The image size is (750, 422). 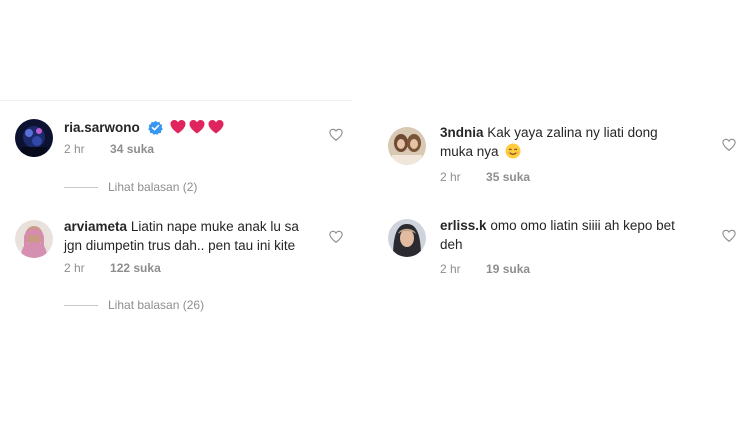 I want to click on comment-text: omo omo liatin siiii ah kepo bet, so click(x=582, y=225).